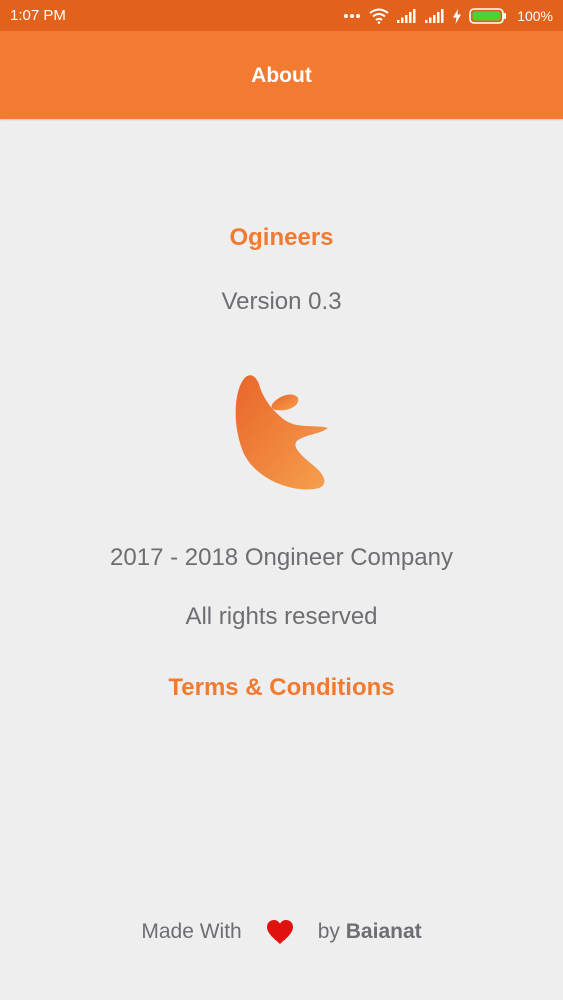  What do you see at coordinates (281, 432) in the screenshot?
I see `ogineers-logo-icon` at bounding box center [281, 432].